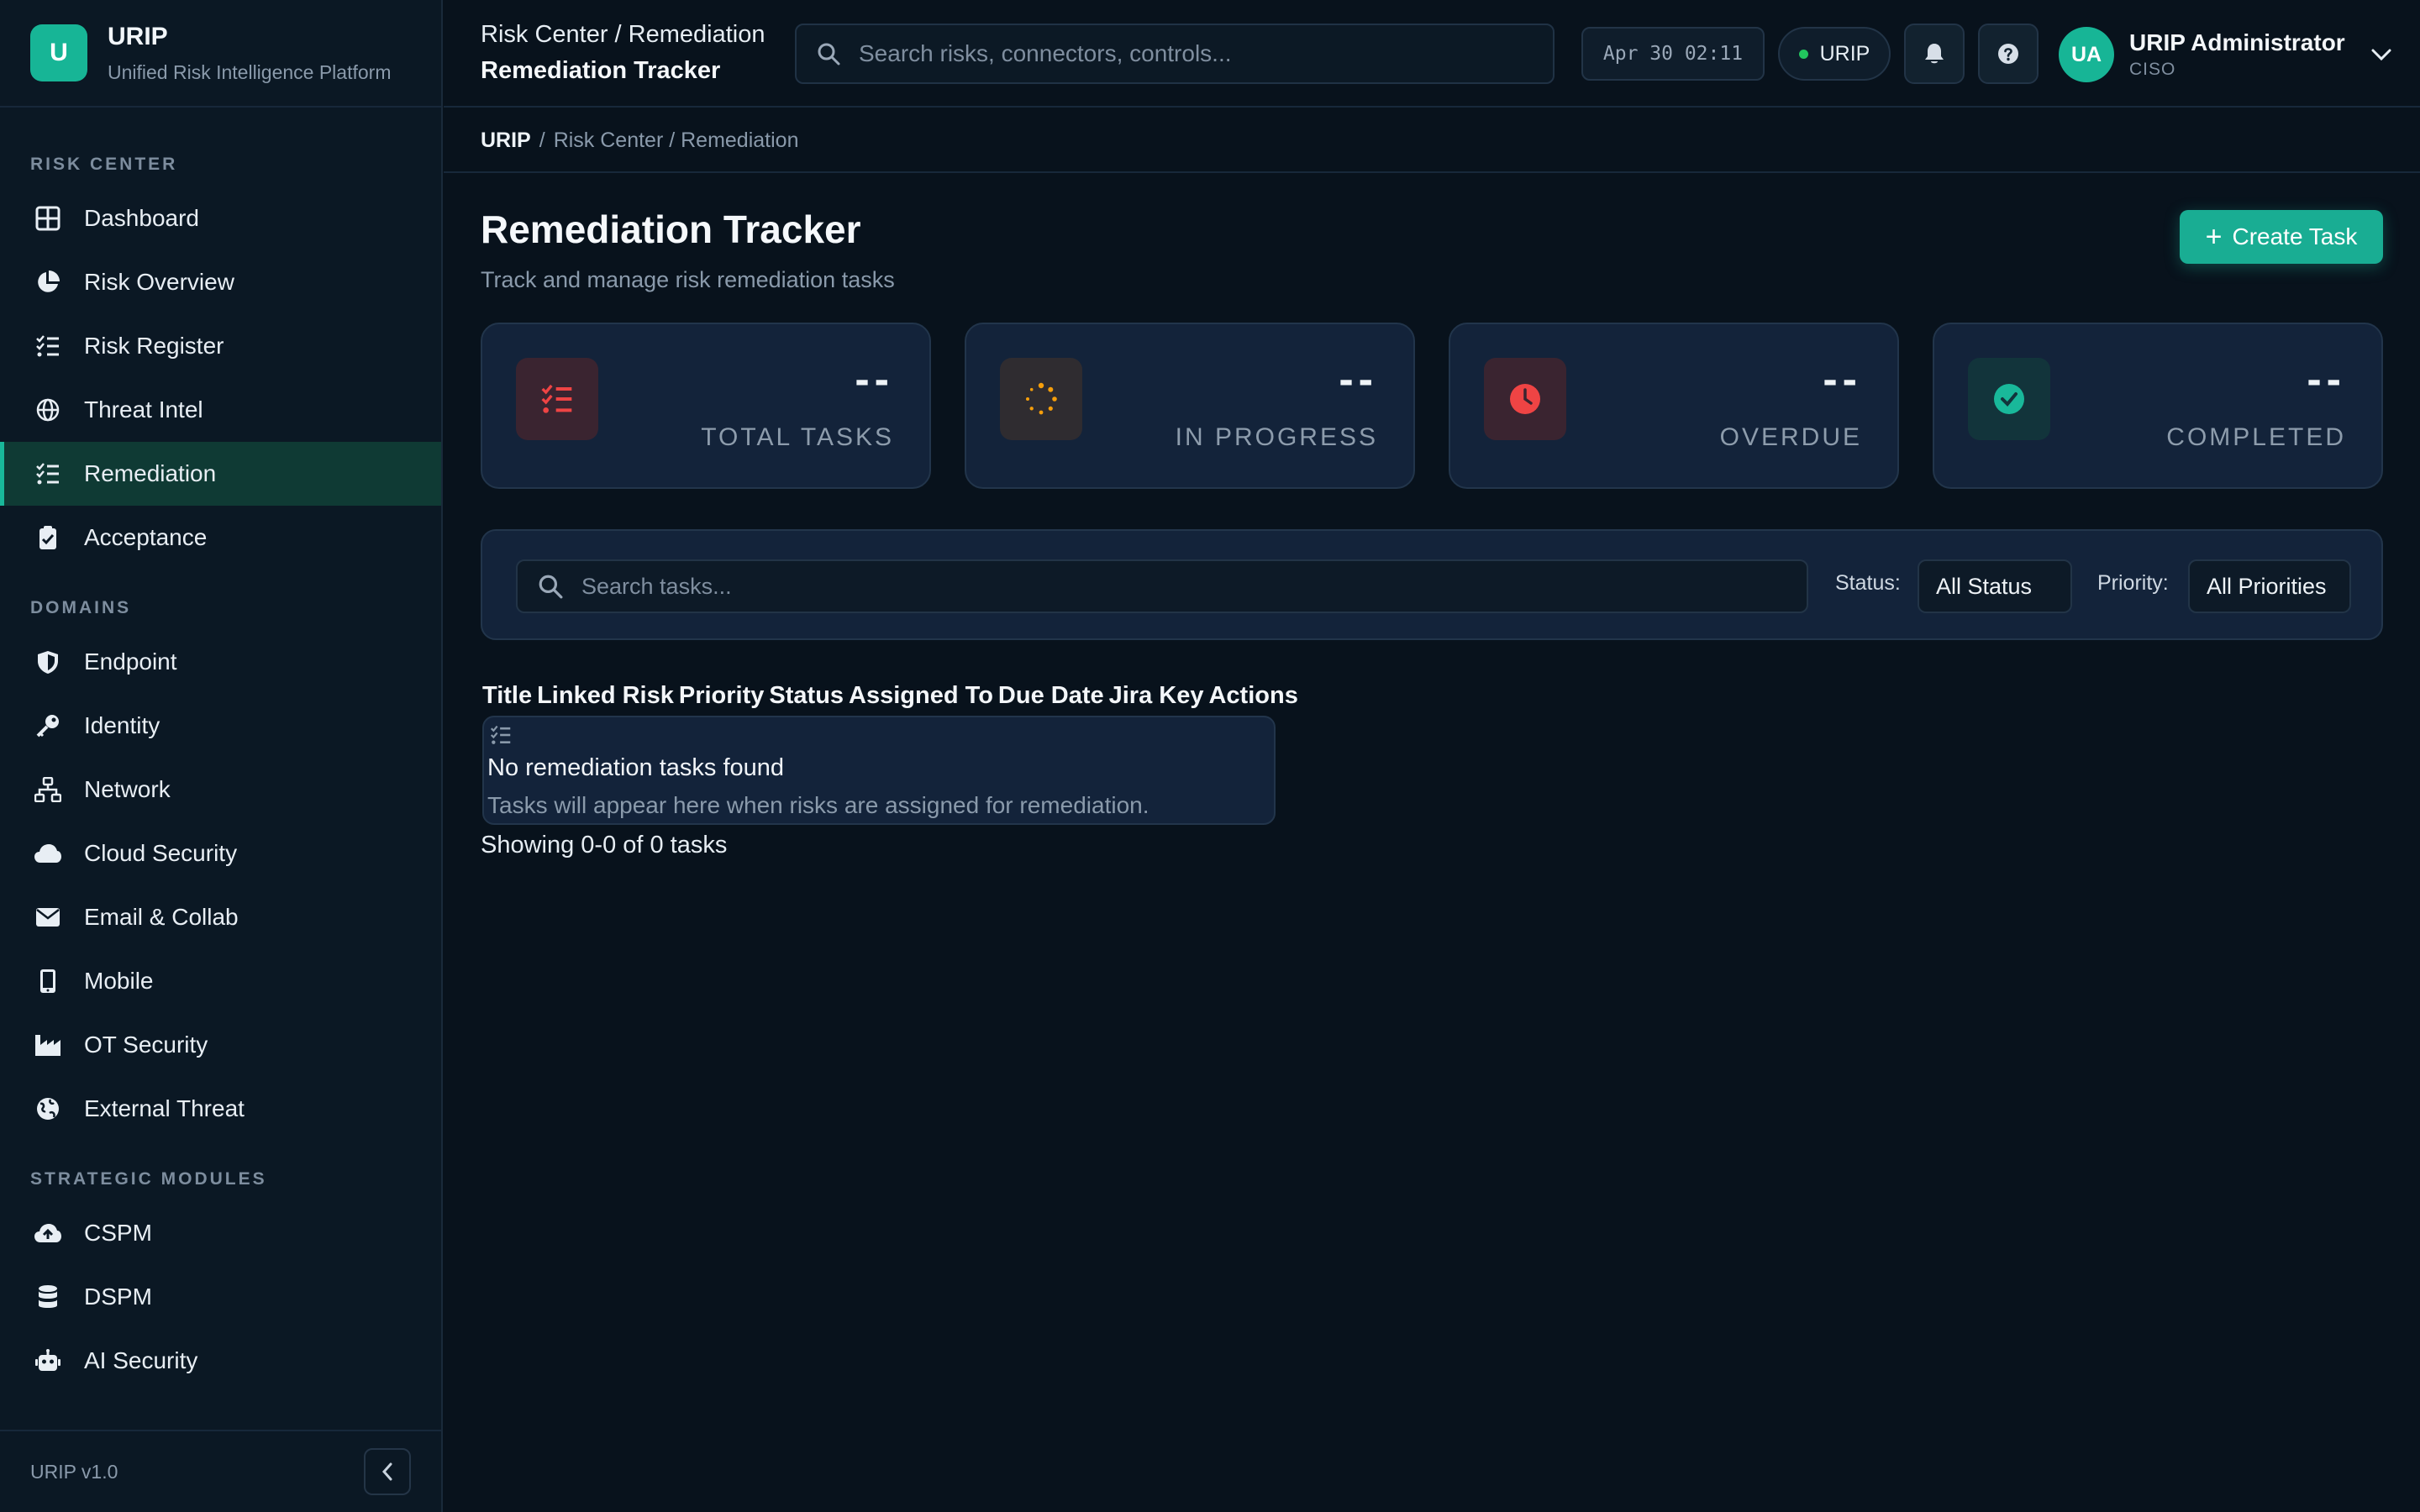 The width and height of the screenshot is (2420, 1512). I want to click on column-header-linked-risk: Linked Risk, so click(605, 696).